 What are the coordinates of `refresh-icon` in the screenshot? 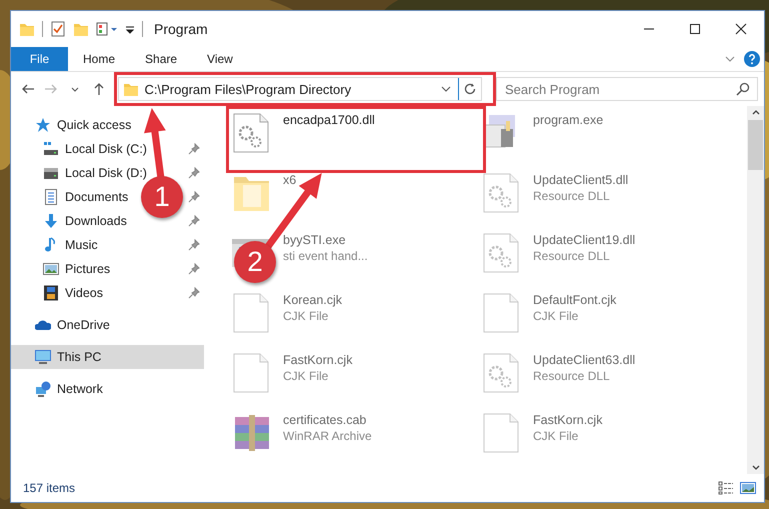 It's located at (469, 89).